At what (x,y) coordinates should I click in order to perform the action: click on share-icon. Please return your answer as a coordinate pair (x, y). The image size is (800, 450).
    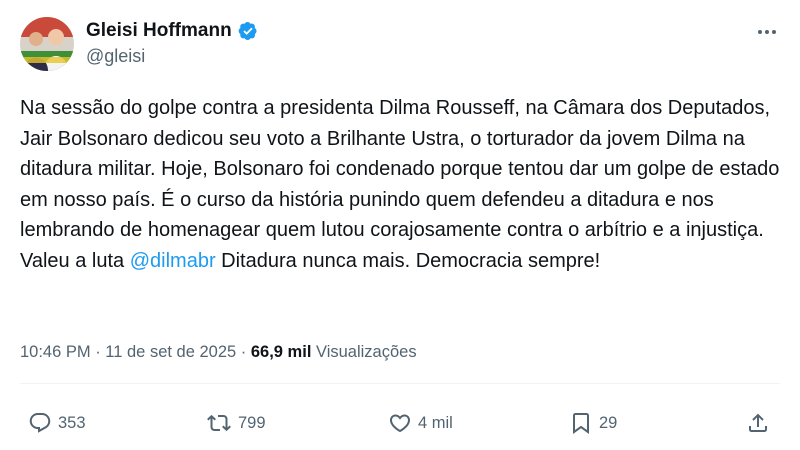
    Looking at the image, I should click on (758, 422).